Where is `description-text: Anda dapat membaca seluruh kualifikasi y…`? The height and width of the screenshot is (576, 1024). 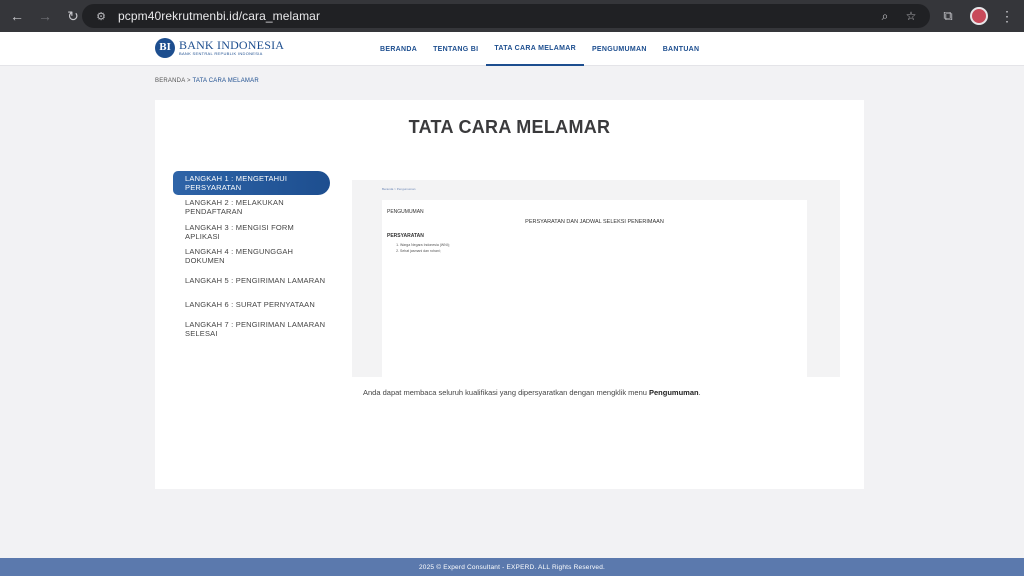
description-text: Anda dapat membaca seluruh kualifikasi y… is located at coordinates (506, 392).